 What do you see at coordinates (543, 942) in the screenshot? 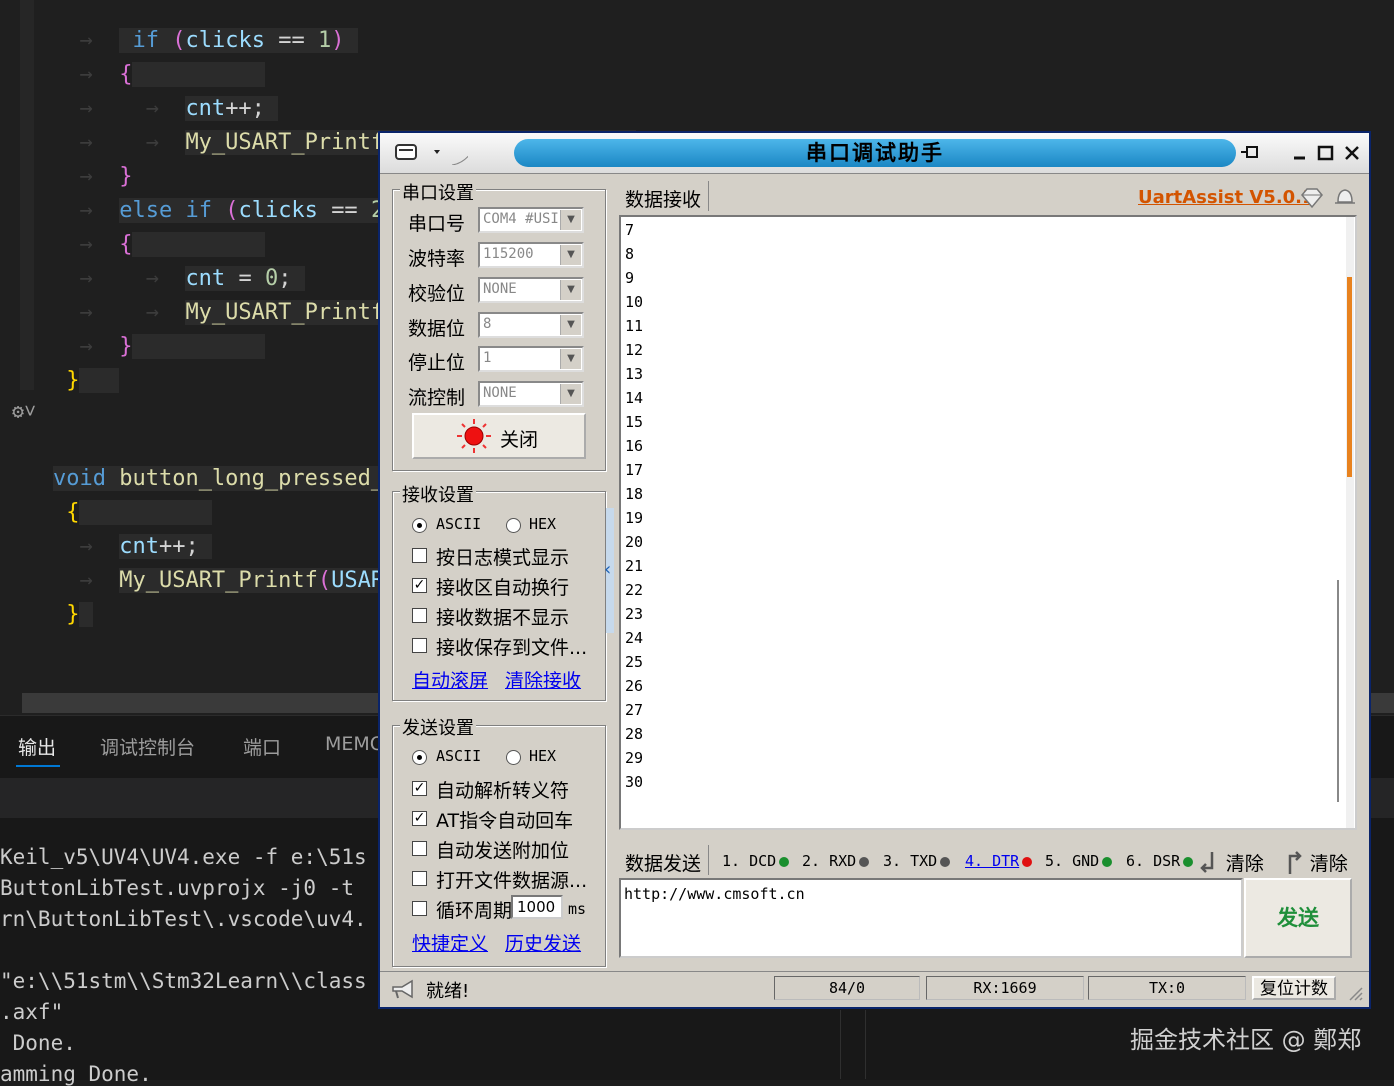
I see `history-send-link: 历史发送` at bounding box center [543, 942].